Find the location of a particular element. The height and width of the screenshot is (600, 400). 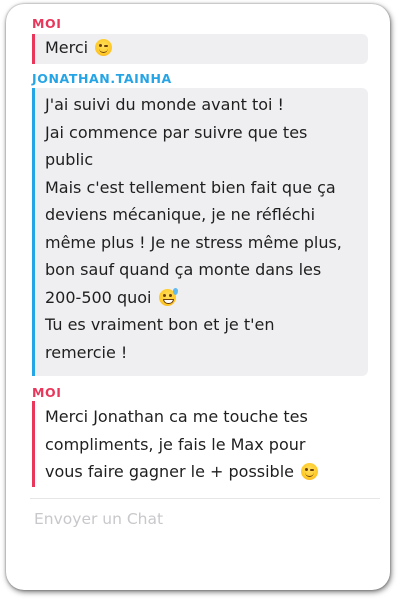

chat-input: Envoyer un Chat is located at coordinates (98, 519).